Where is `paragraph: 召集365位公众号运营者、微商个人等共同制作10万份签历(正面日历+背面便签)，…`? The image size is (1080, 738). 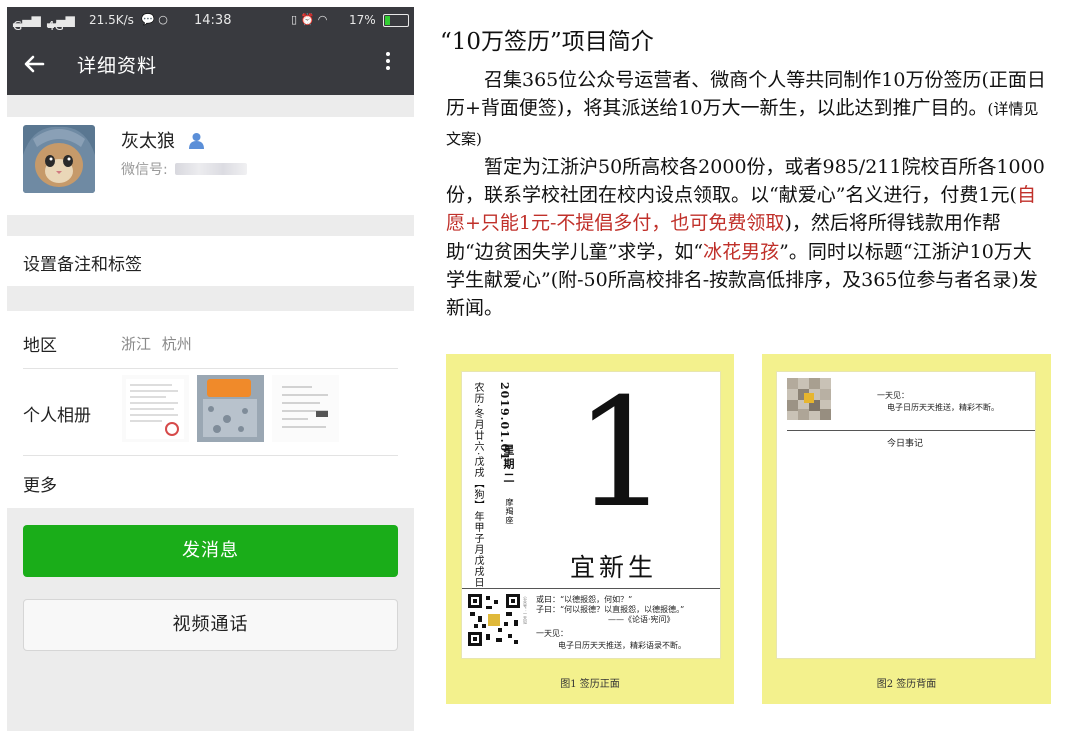 paragraph: 召集365位公众号运营者、微商个人等共同制作10万份签历(正面日历+背面便签)，… is located at coordinates (746, 108).